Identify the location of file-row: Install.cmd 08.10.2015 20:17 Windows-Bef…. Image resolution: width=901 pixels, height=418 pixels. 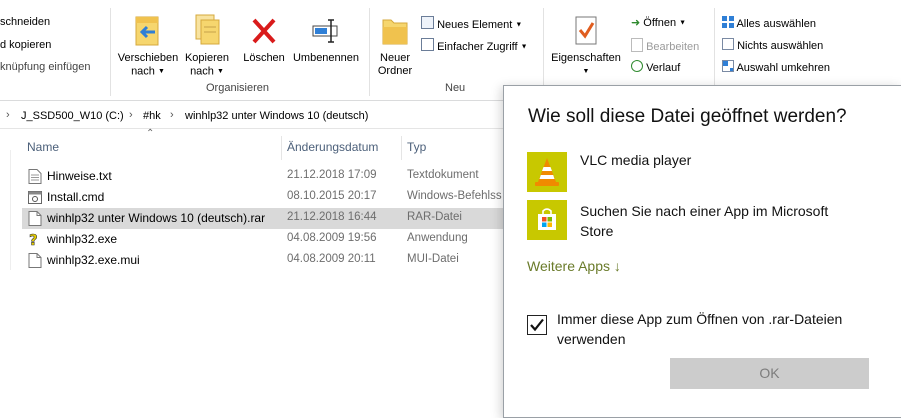
(267, 197).